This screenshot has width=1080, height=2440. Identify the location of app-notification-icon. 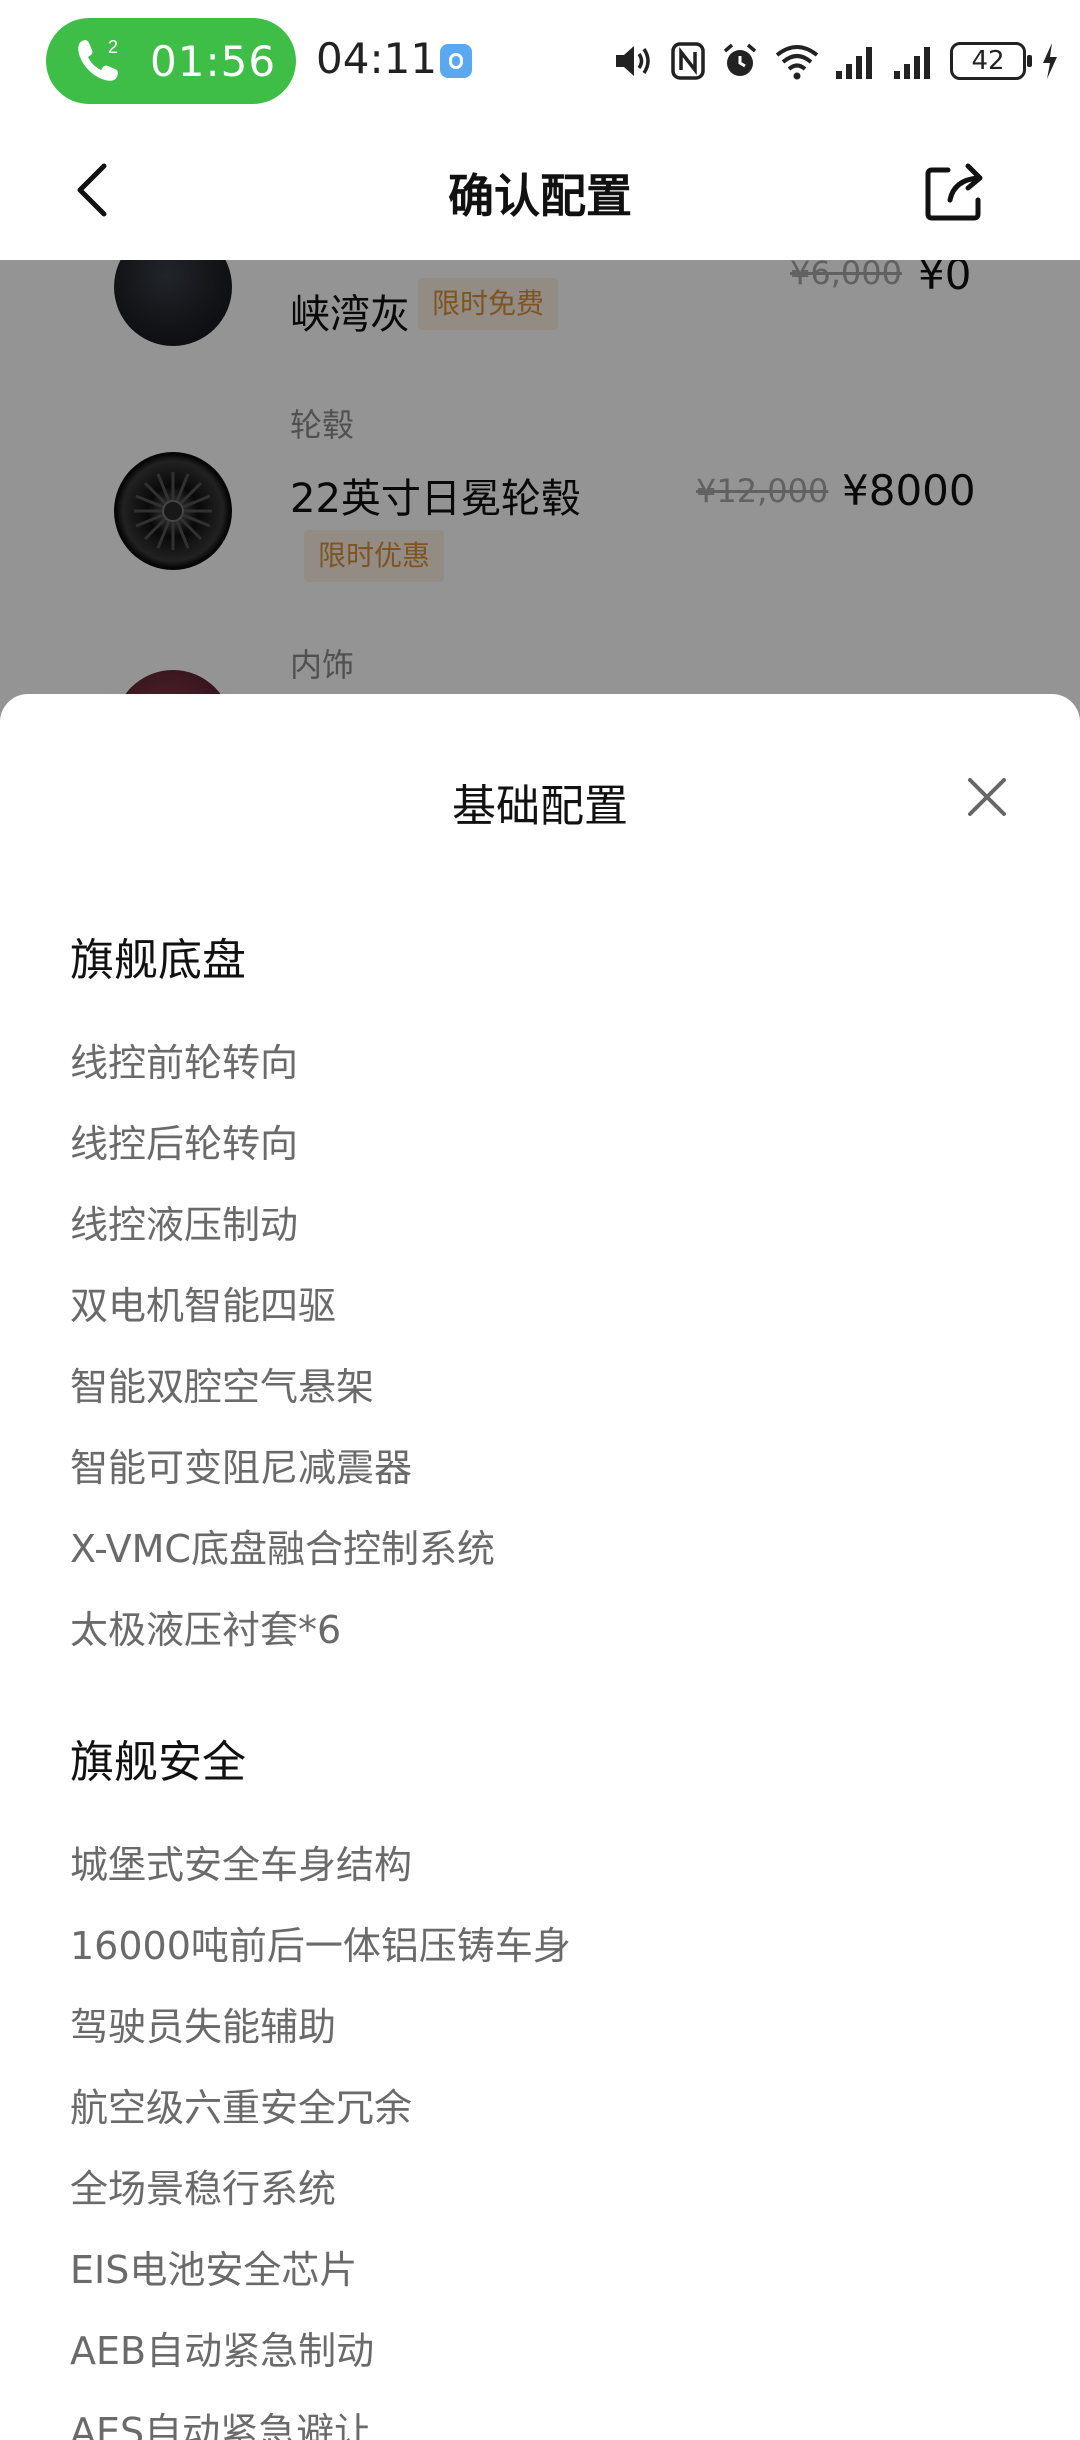
(456, 61).